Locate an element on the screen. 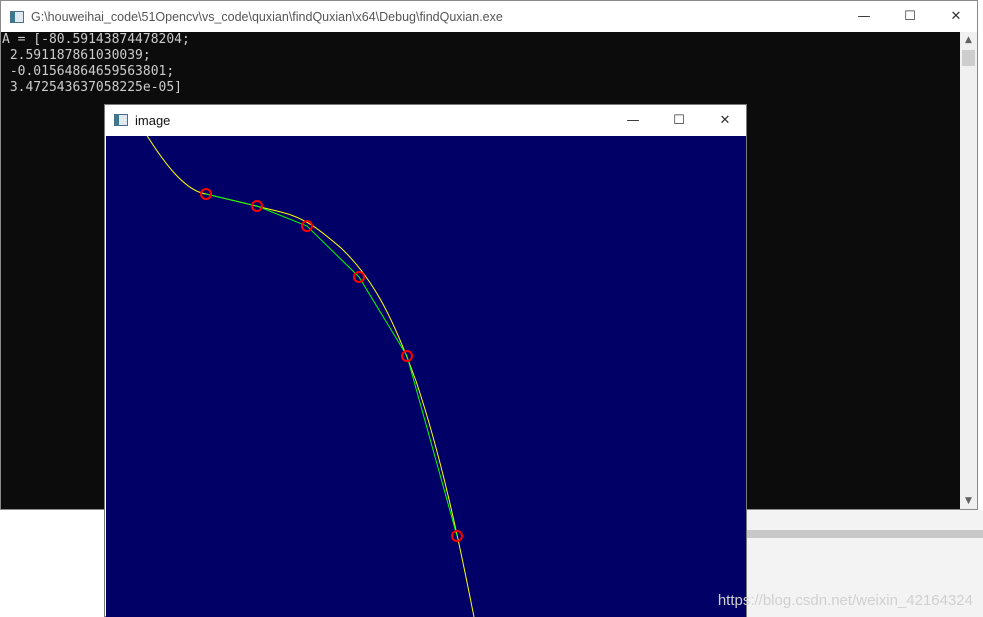 This screenshot has width=983, height=617. console-line: 2.591187861030039; is located at coordinates (76, 55).